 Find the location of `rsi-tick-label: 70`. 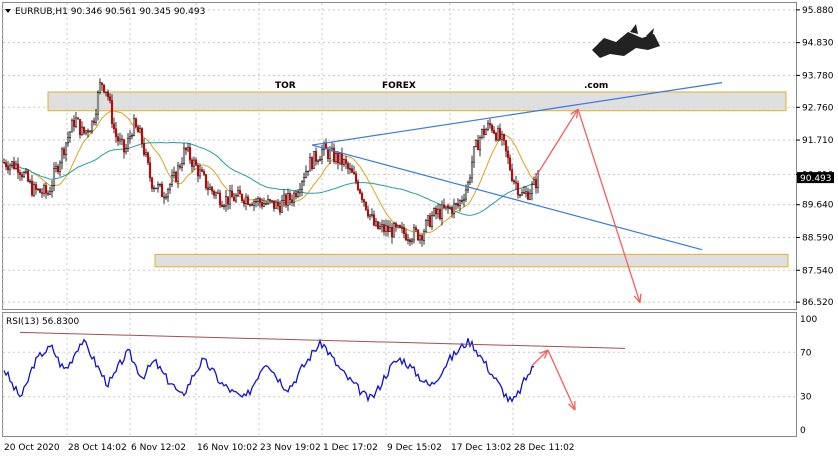

rsi-tick-label: 70 is located at coordinates (806, 353).